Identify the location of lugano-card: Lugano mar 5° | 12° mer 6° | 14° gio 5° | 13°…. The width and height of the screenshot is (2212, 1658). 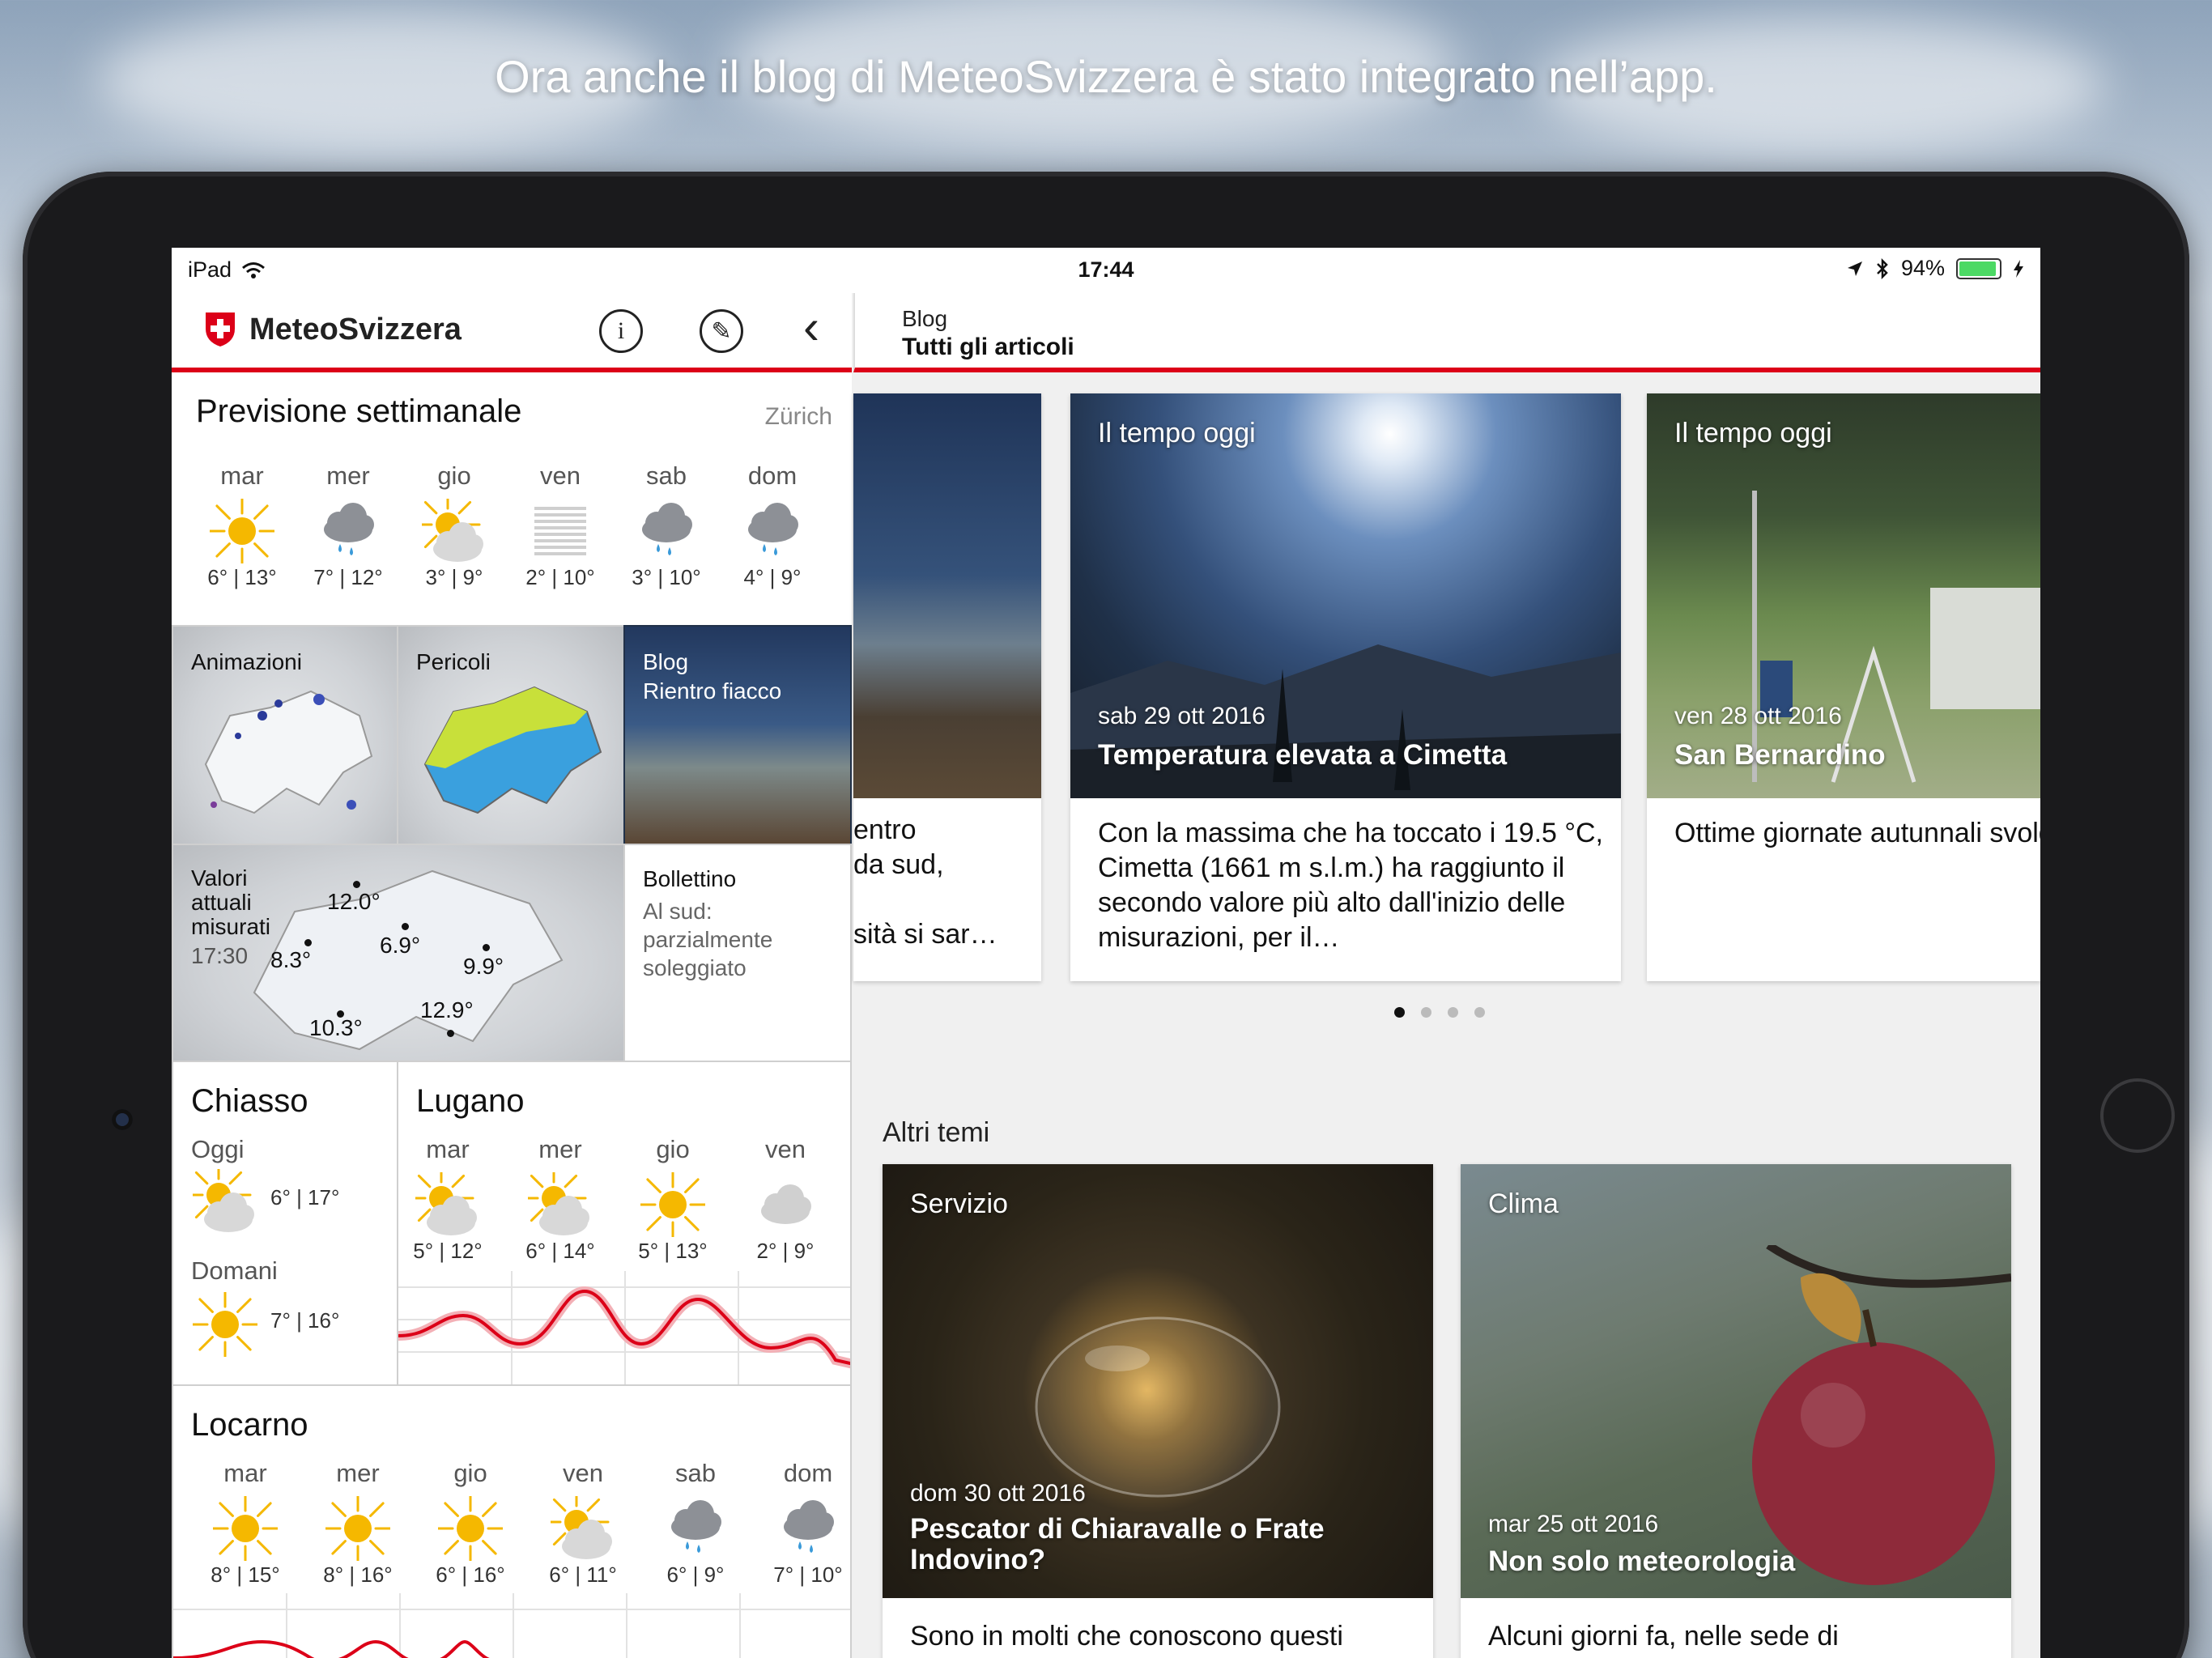
(624, 1223).